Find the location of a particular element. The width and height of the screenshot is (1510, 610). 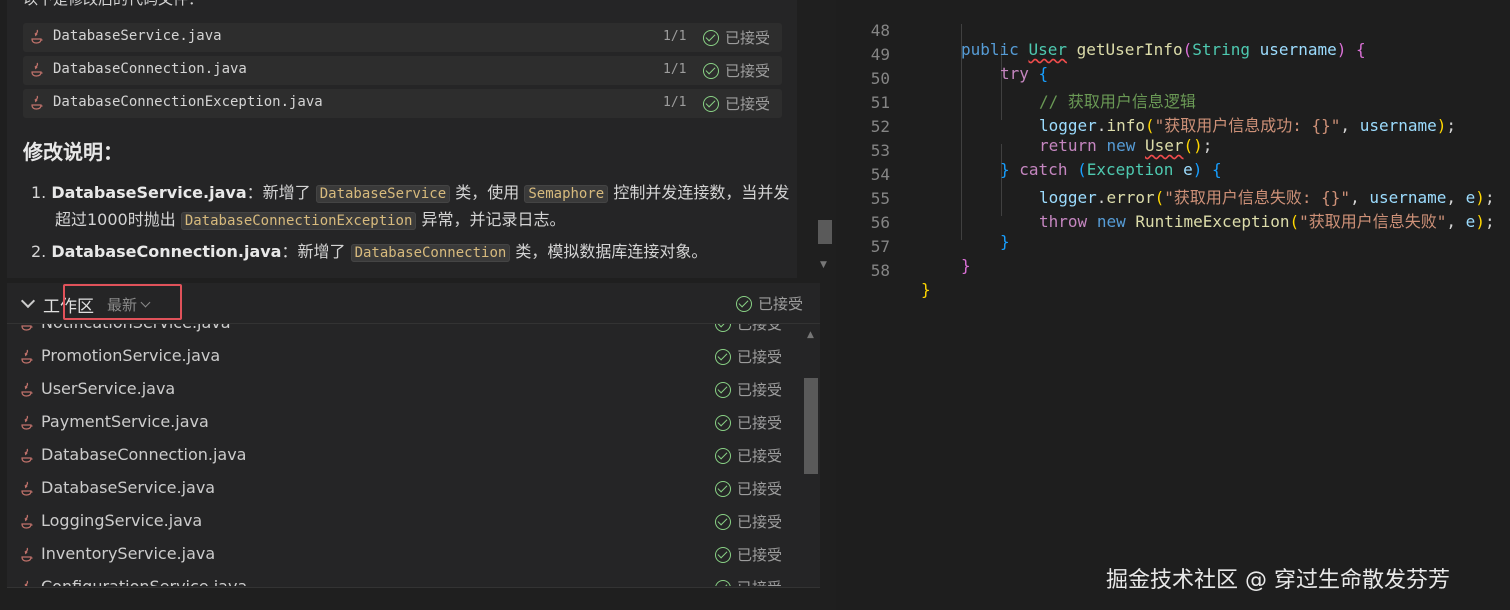

annotation-highlight-box is located at coordinates (122, 302).